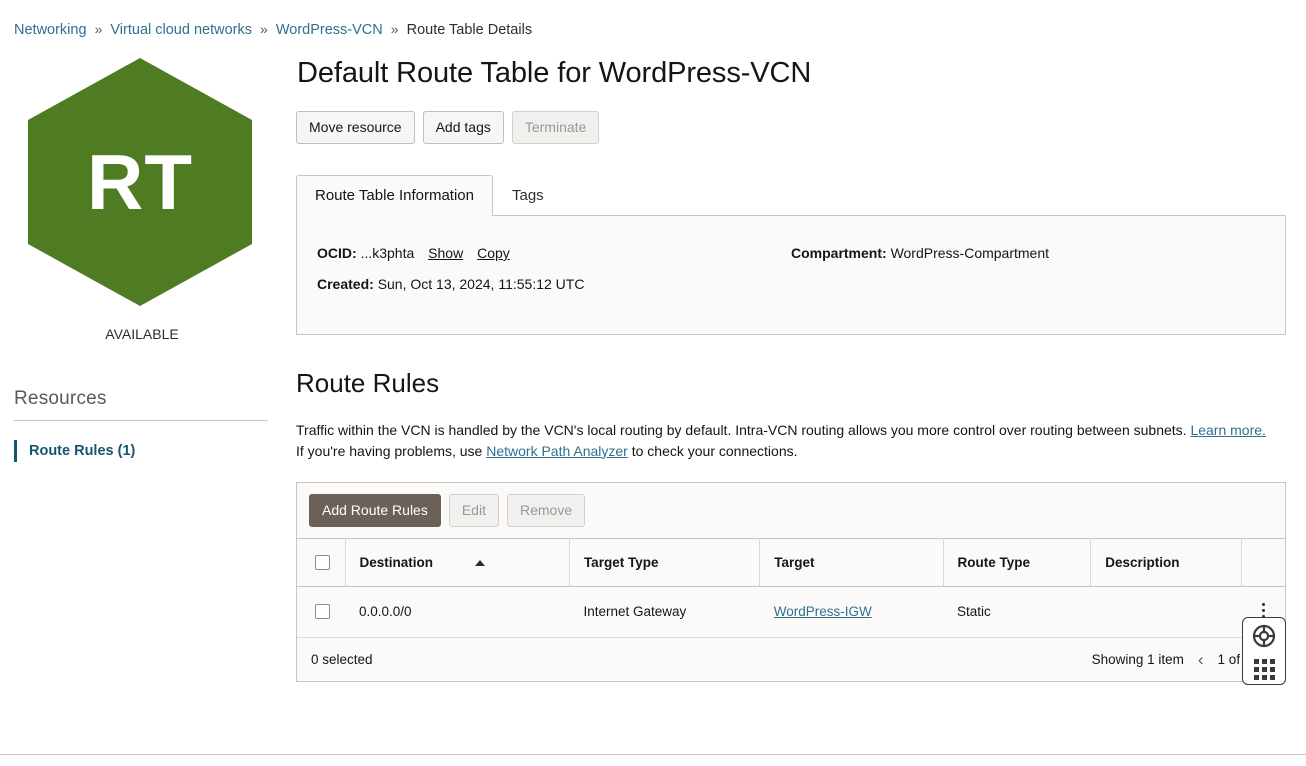 This screenshot has height=766, width=1306. What do you see at coordinates (1165, 612) in the screenshot?
I see `cell-description` at bounding box center [1165, 612].